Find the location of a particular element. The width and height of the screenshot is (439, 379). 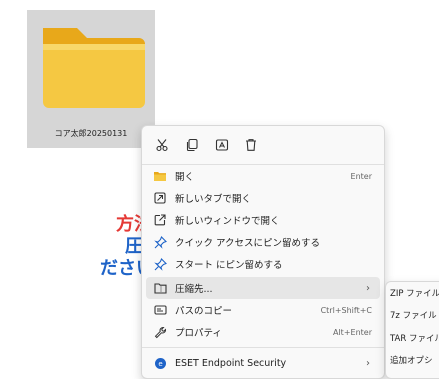

folder-tile: コア太郎20250131 is located at coordinates (91, 79).